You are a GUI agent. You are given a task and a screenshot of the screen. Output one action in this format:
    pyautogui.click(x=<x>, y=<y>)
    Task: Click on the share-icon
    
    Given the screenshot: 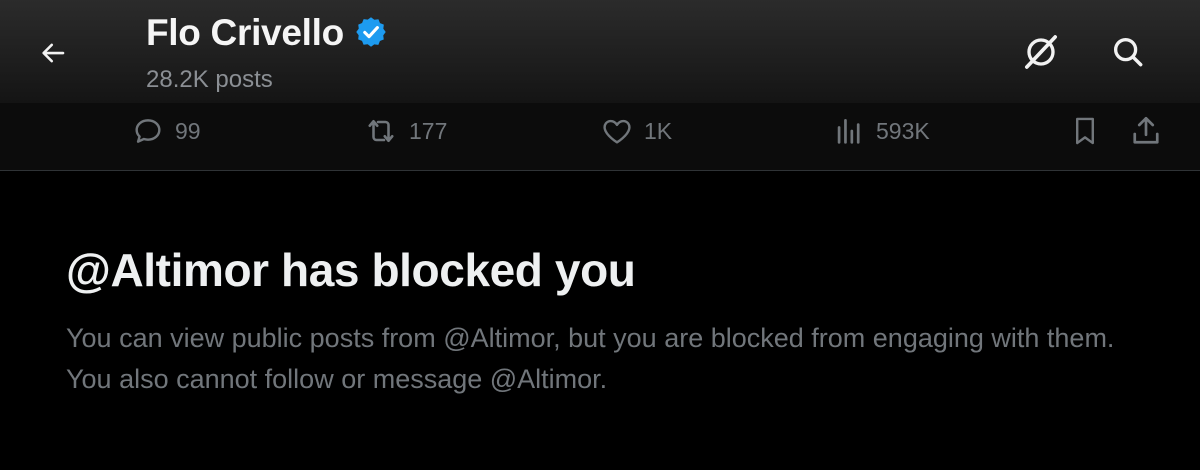 What is the action you would take?
    pyautogui.click(x=1146, y=130)
    